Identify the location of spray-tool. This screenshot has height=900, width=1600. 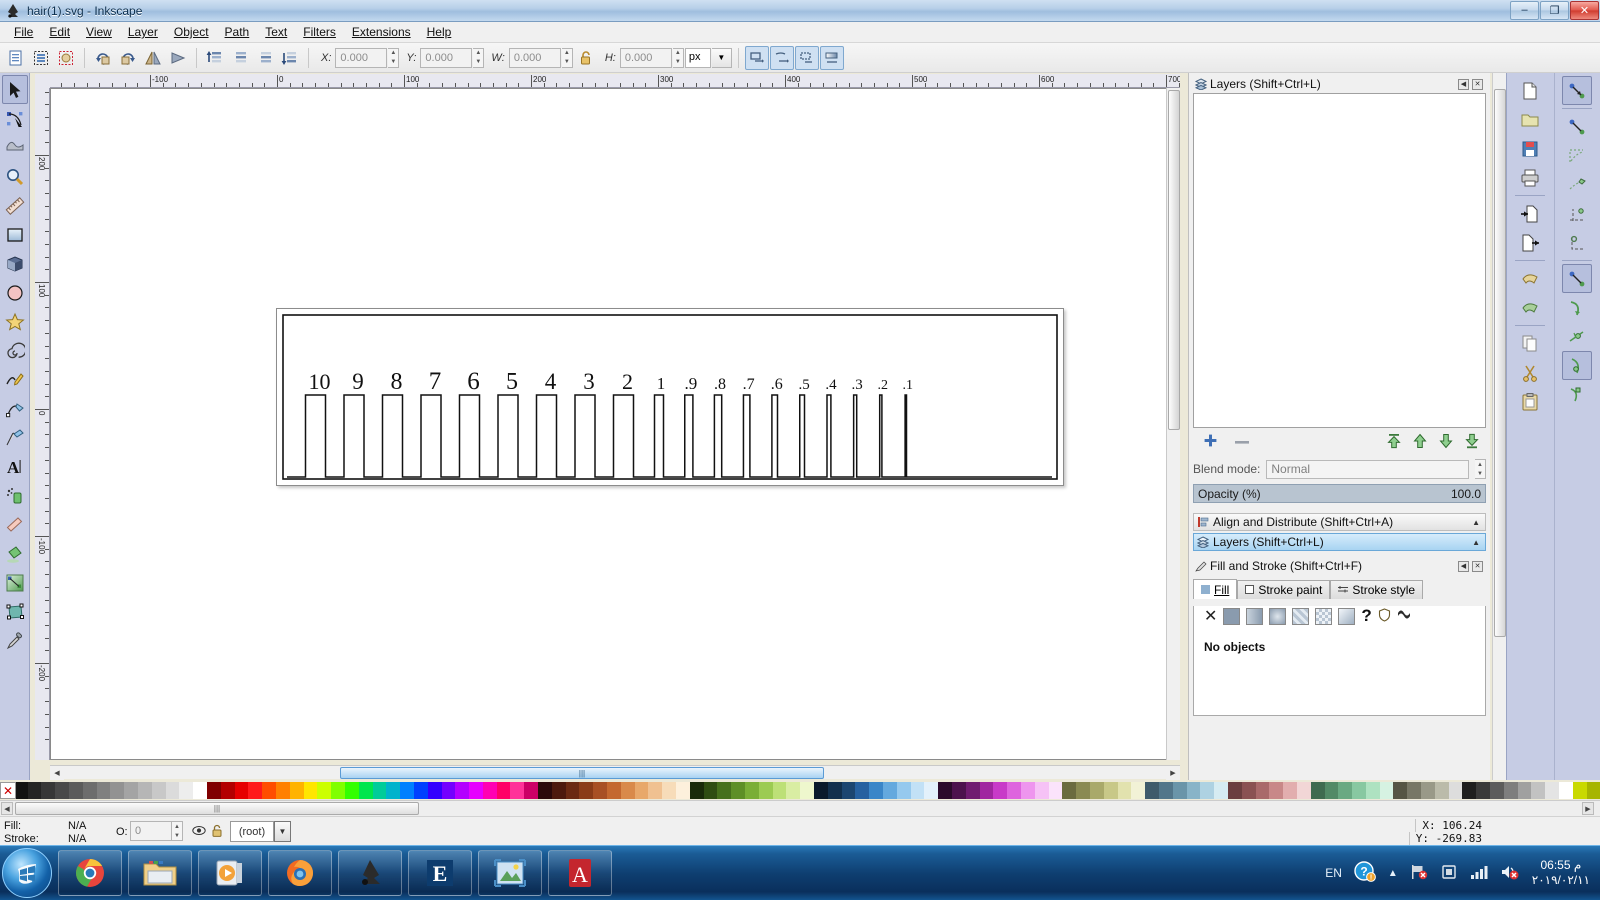
(15, 495).